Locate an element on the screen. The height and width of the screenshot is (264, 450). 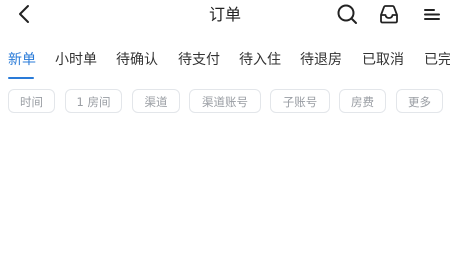
filter-bar: 时间 1 房间 渠道 渠道账号 子账号 房费 更多 is located at coordinates (225, 102).